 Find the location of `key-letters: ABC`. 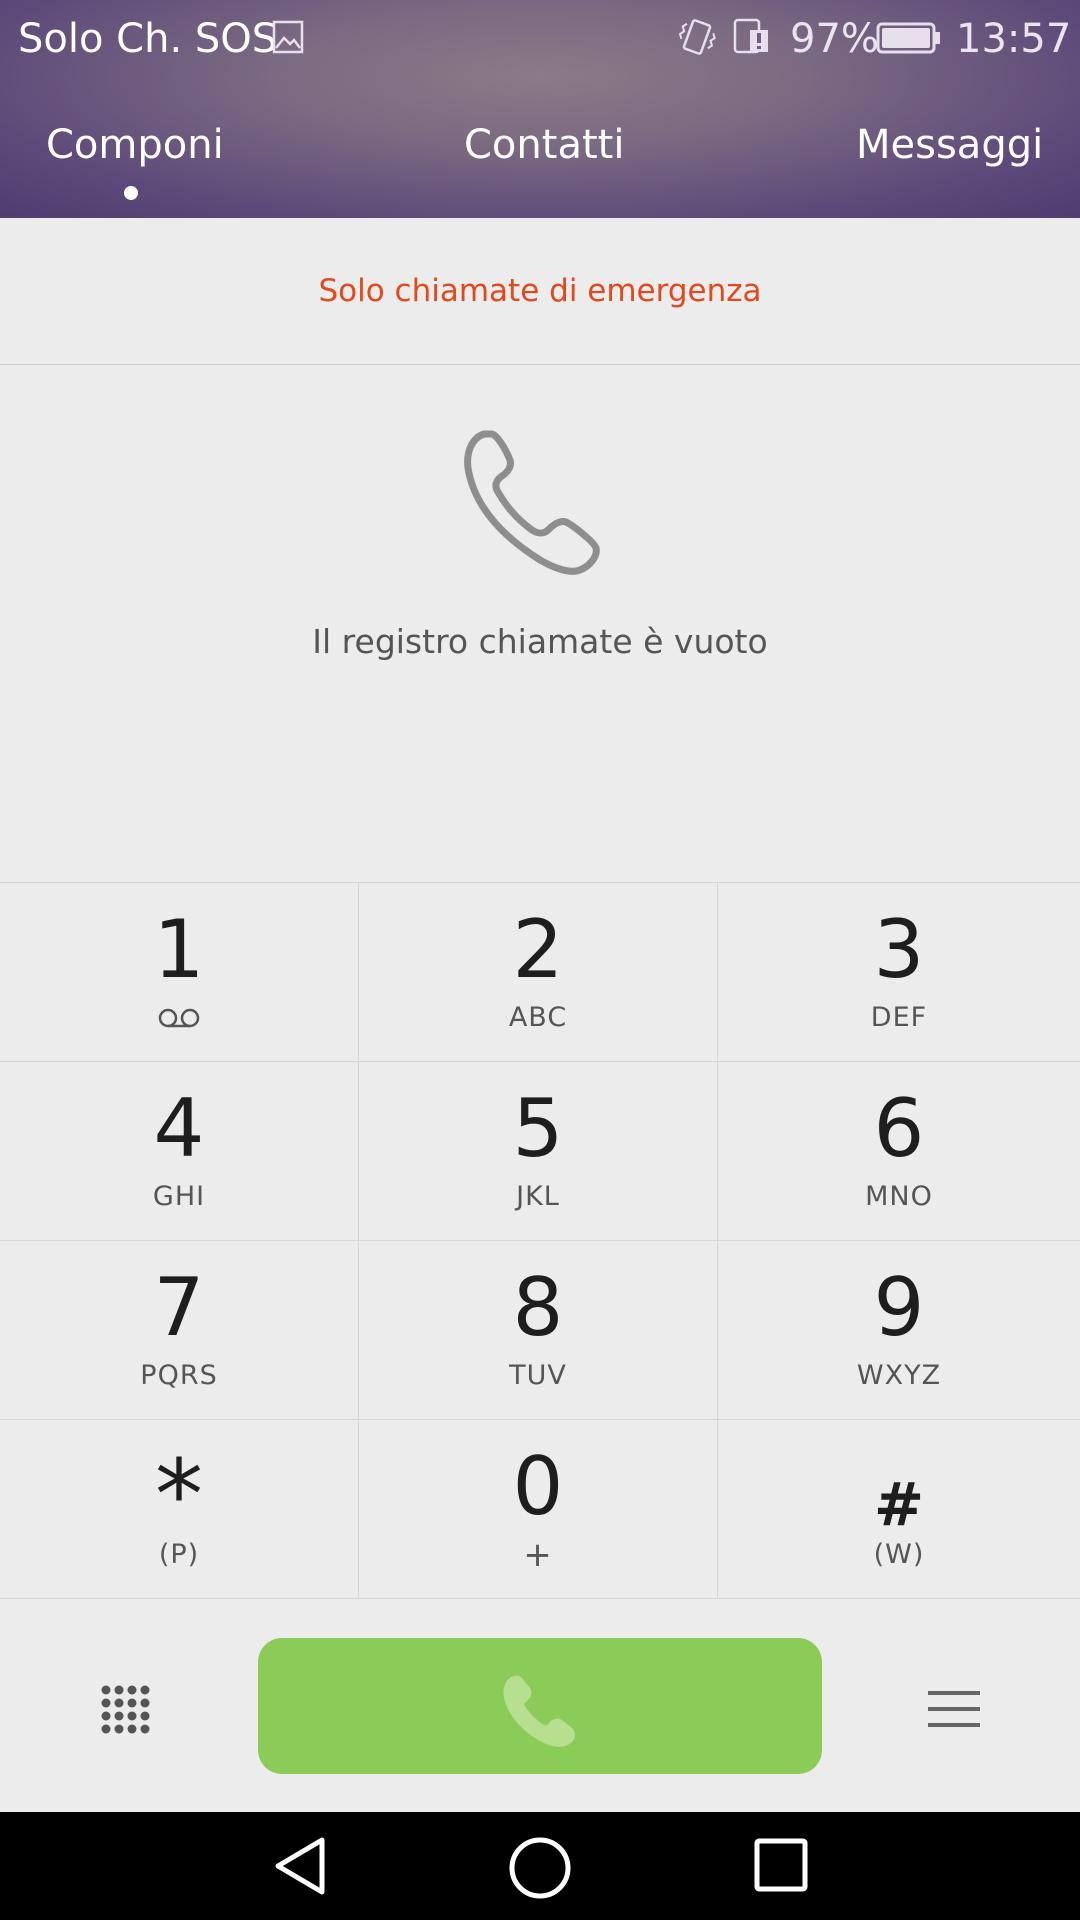

key-letters: ABC is located at coordinates (538, 1017).